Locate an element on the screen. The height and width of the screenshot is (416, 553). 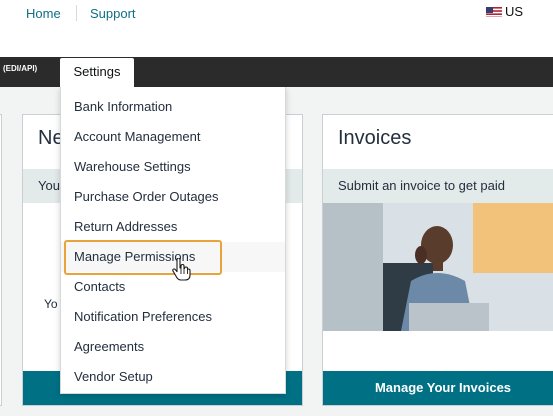
new-card-body-text: Yo is located at coordinates (51, 304).